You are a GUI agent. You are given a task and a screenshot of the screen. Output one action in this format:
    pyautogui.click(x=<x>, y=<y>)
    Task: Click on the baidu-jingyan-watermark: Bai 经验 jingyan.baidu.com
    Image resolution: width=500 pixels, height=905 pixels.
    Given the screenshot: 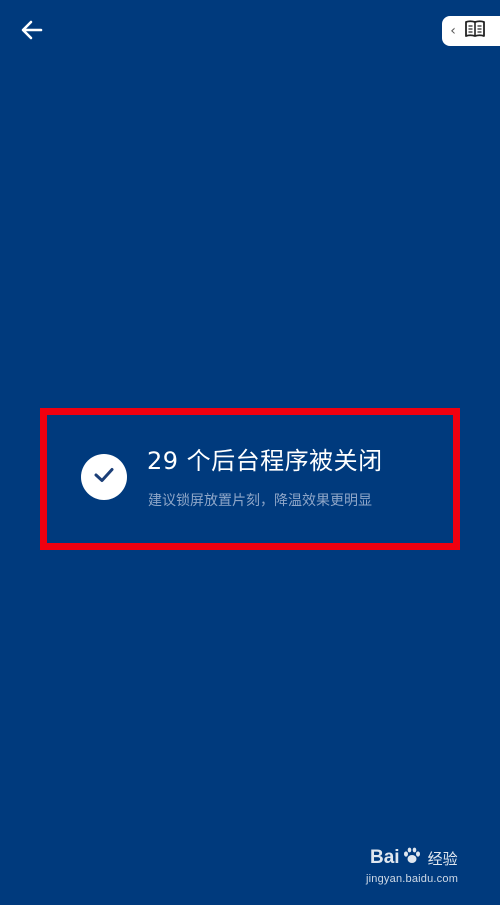 What is the action you would take?
    pyautogui.click(x=423, y=868)
    